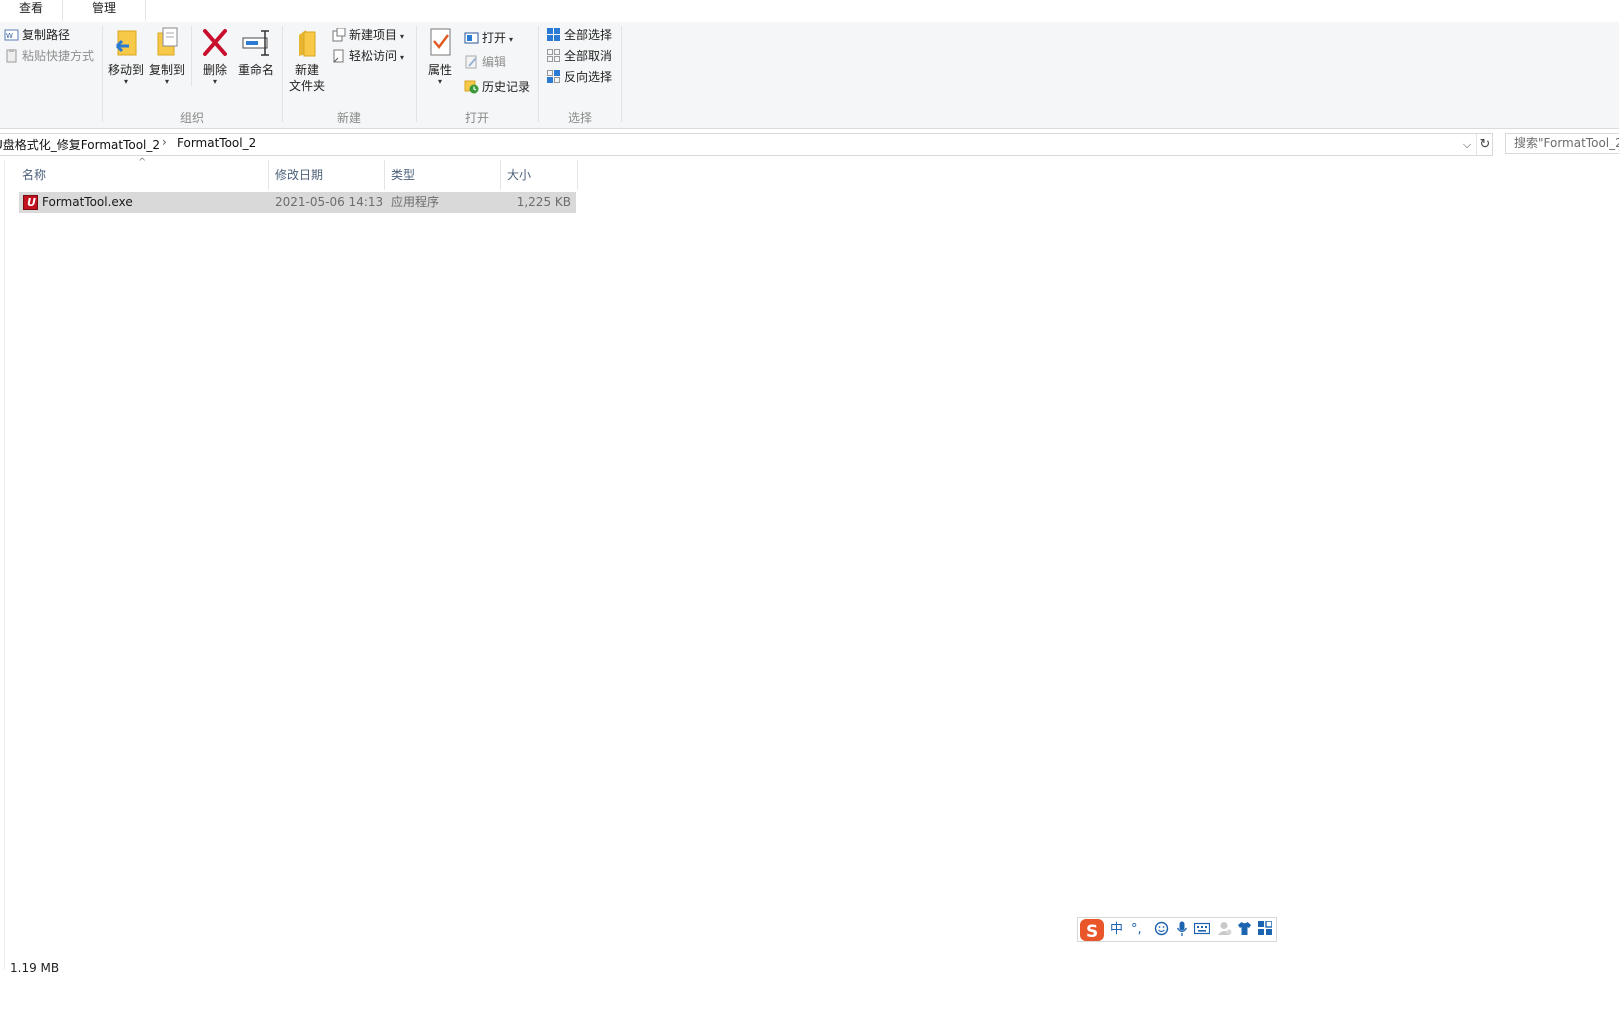 The width and height of the screenshot is (1619, 1012). Describe the element at coordinates (58, 56) in the screenshot. I see `paste-shortcut-label: 粘贴快捷方式` at that location.